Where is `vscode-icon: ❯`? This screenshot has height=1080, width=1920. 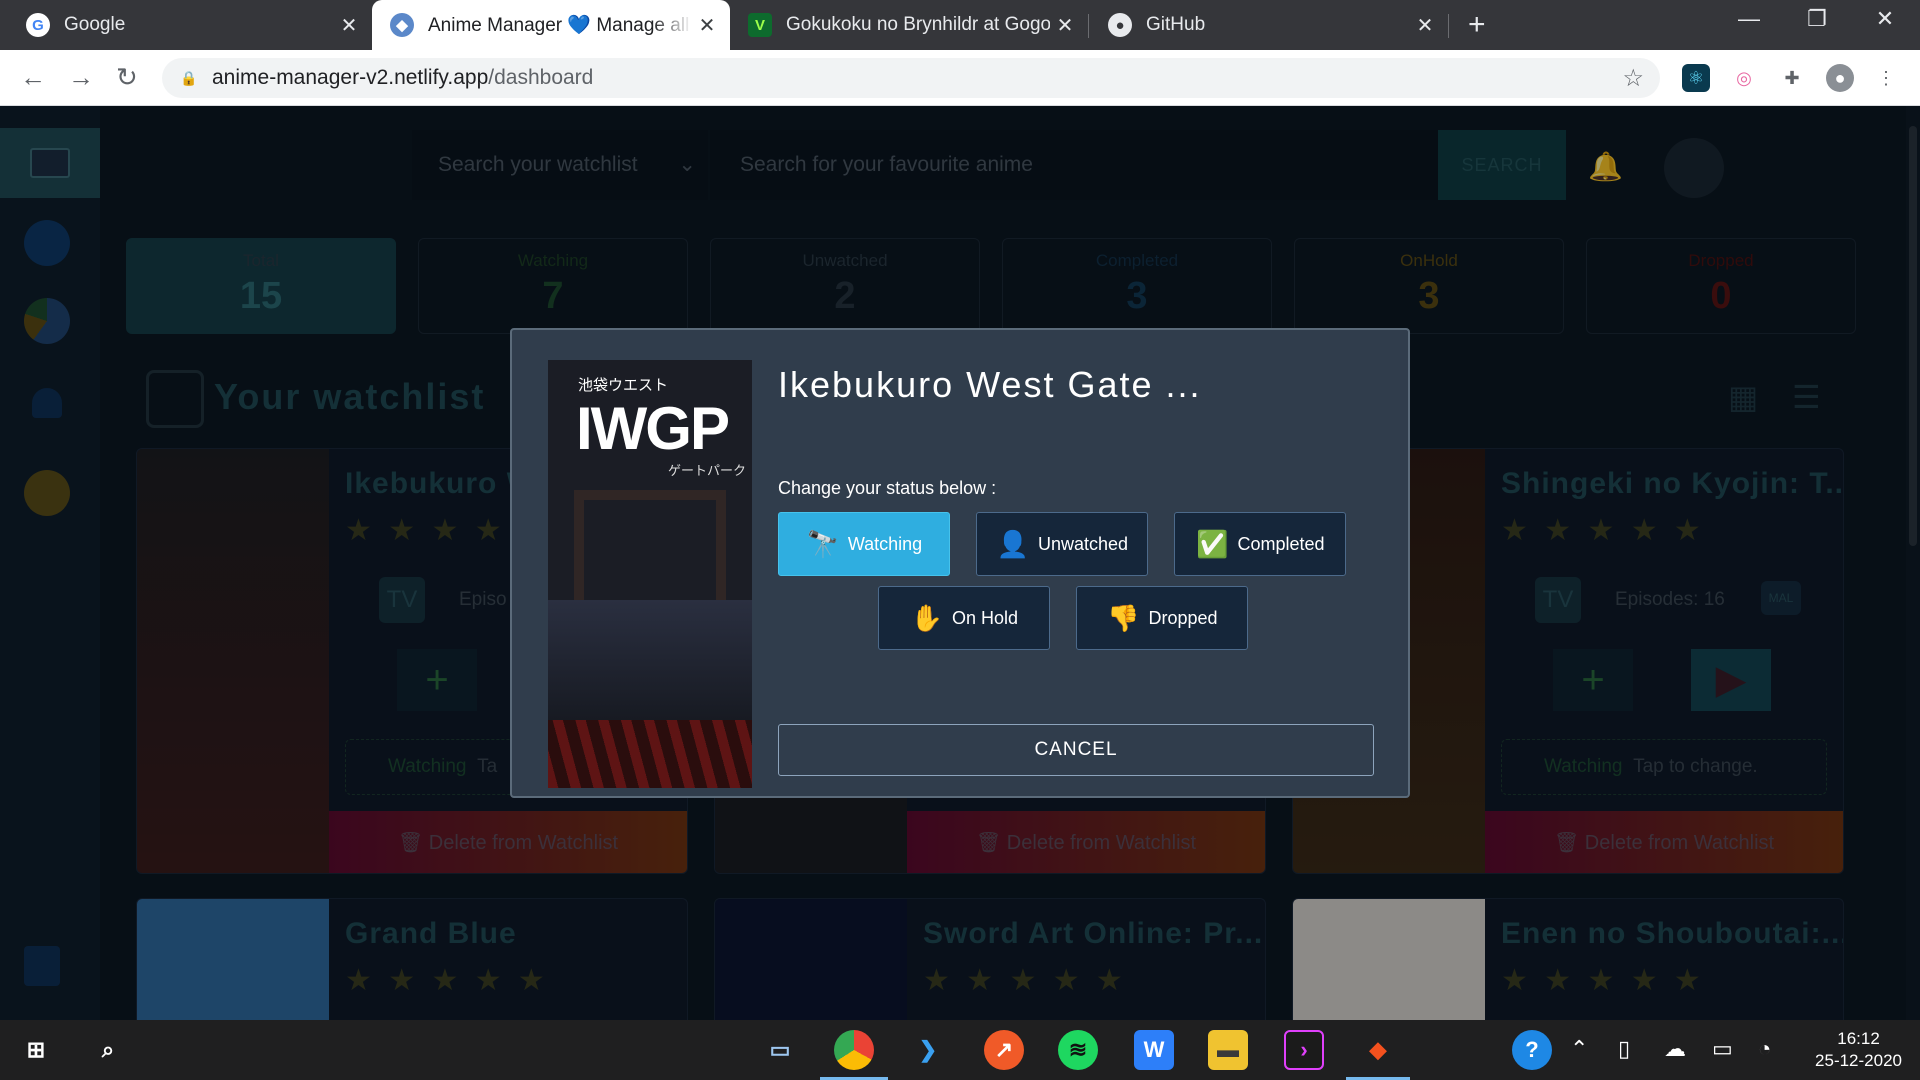
vscode-icon: ❯ is located at coordinates (928, 1050).